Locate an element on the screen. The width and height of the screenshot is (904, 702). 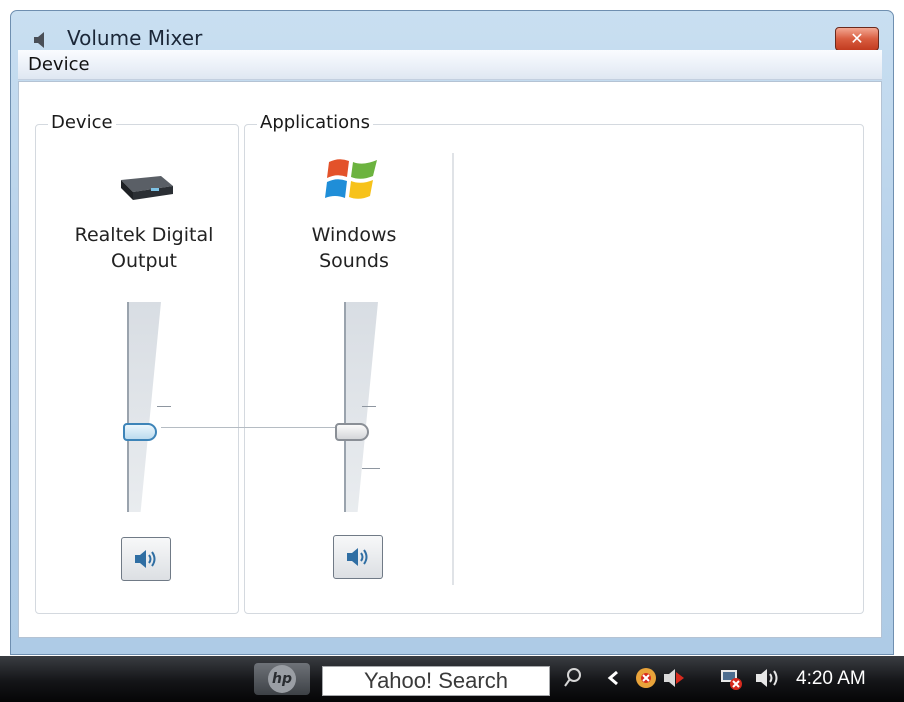
applications-group-legend: Applications is located at coordinates (315, 122).